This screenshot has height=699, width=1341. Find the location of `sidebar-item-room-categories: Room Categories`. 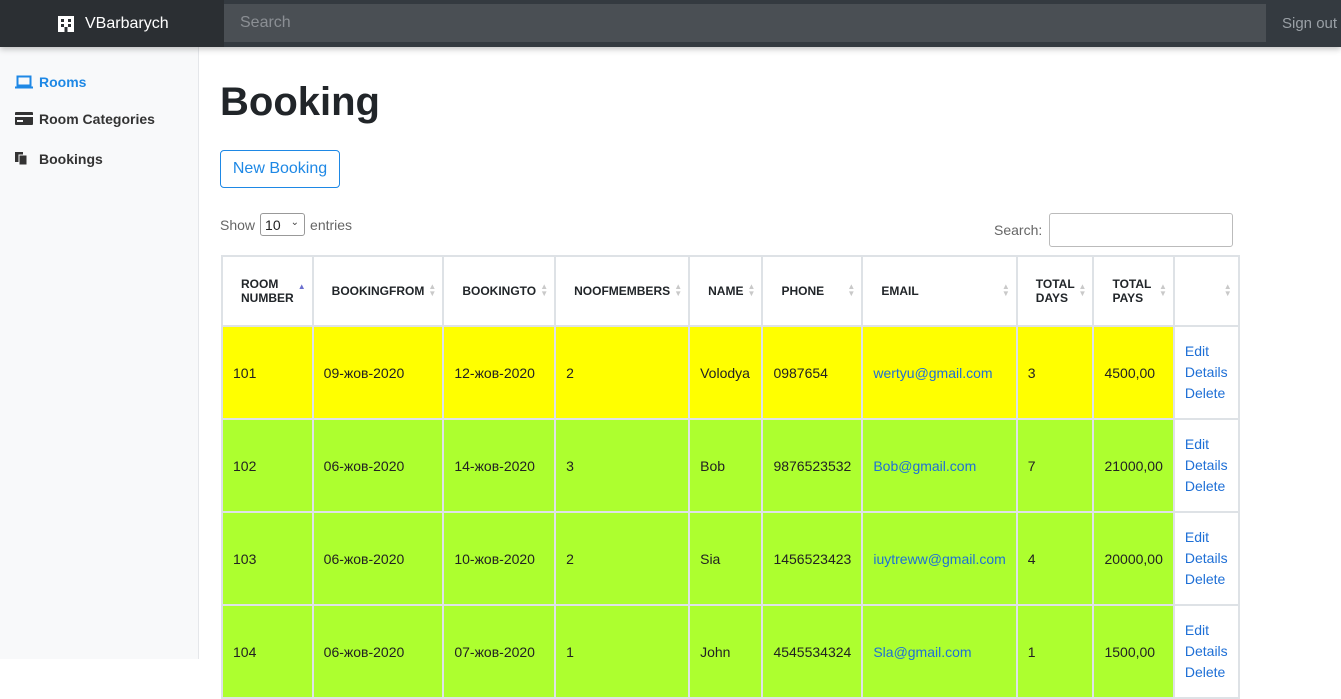

sidebar-item-room-categories: Room Categories is located at coordinates (85, 119).